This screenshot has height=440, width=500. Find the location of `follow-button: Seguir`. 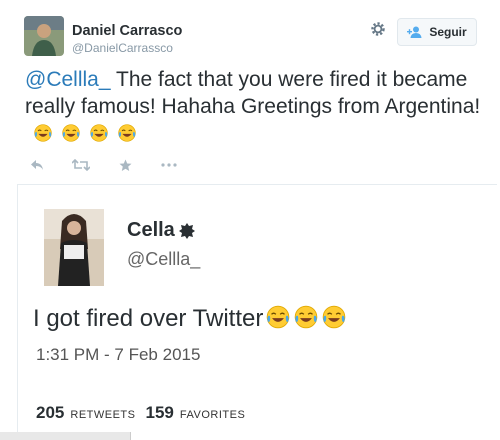

follow-button: Seguir is located at coordinates (437, 32).